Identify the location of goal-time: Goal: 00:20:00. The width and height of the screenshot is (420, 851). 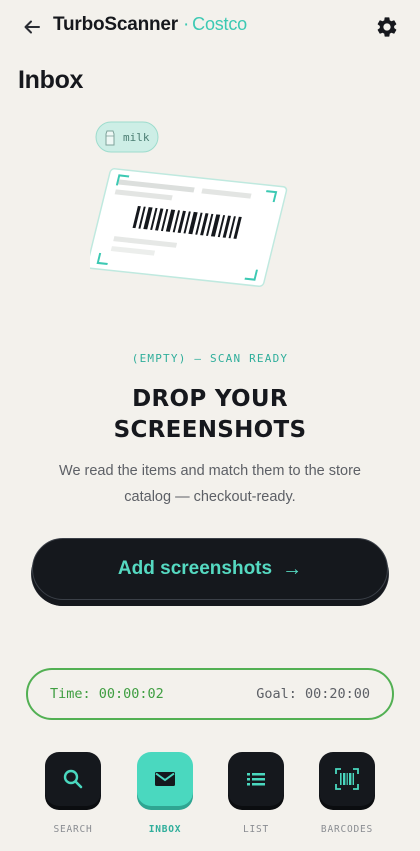
(313, 694).